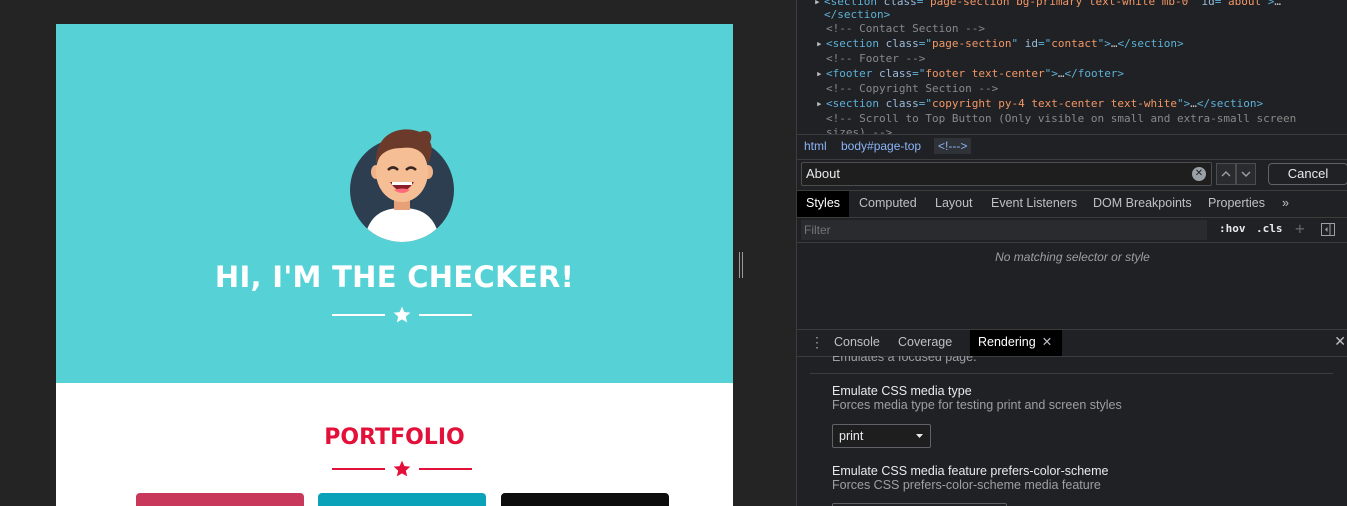 Image resolution: width=1347 pixels, height=506 pixels. I want to click on tab-console: Console, so click(857, 343).